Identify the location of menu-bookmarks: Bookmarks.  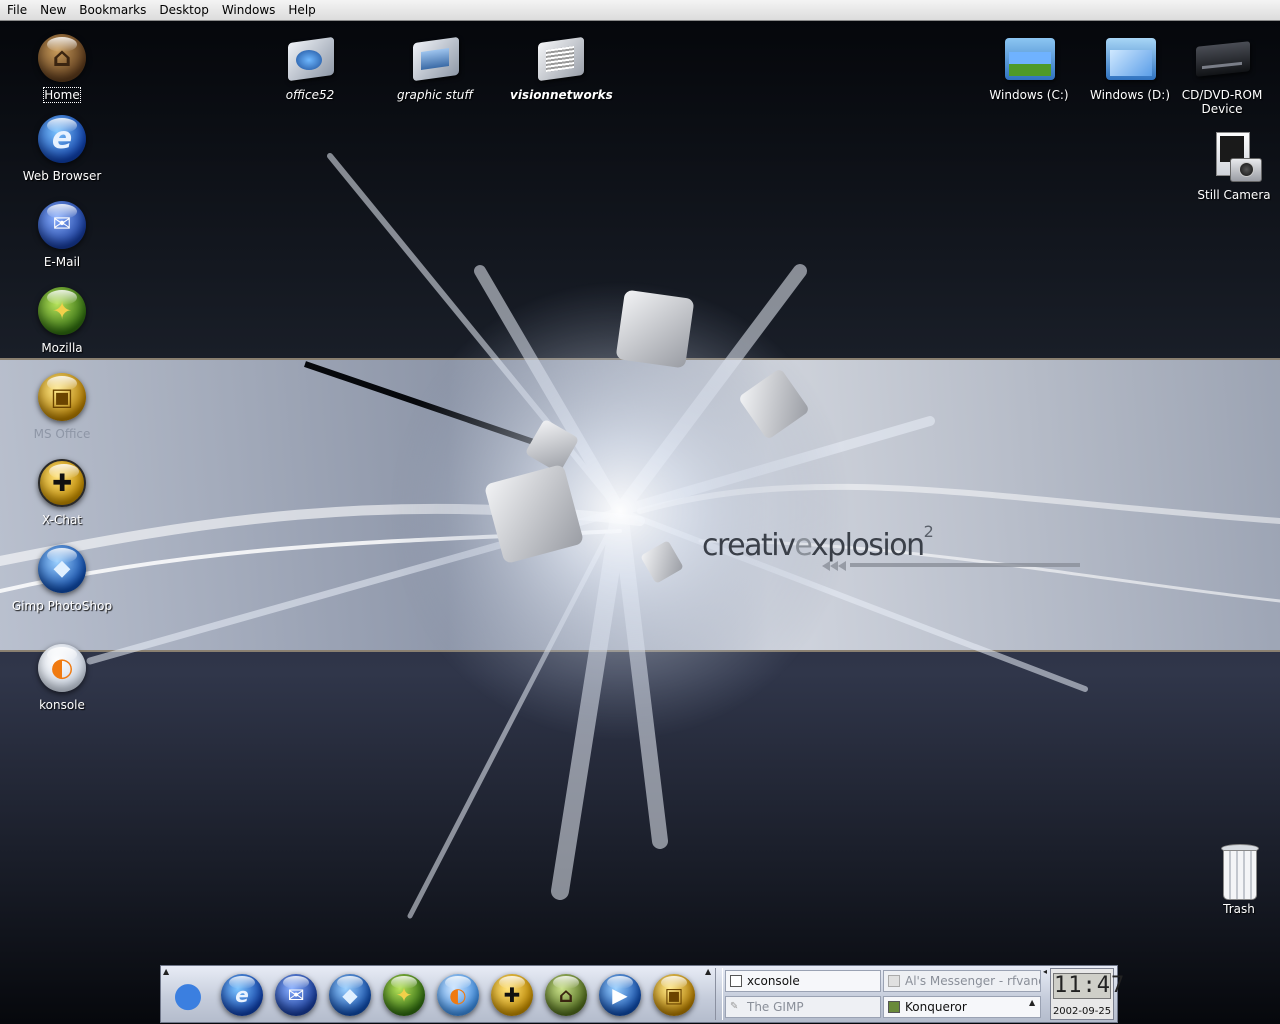
(112, 10).